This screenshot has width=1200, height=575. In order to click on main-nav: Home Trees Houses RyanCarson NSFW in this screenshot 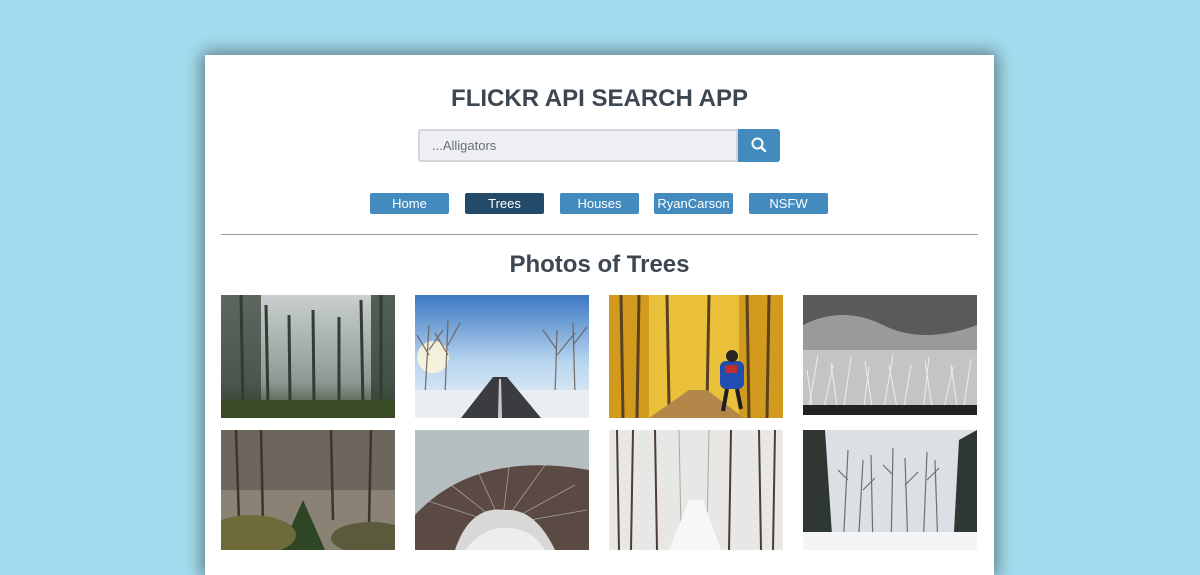, I will do `click(599, 204)`.